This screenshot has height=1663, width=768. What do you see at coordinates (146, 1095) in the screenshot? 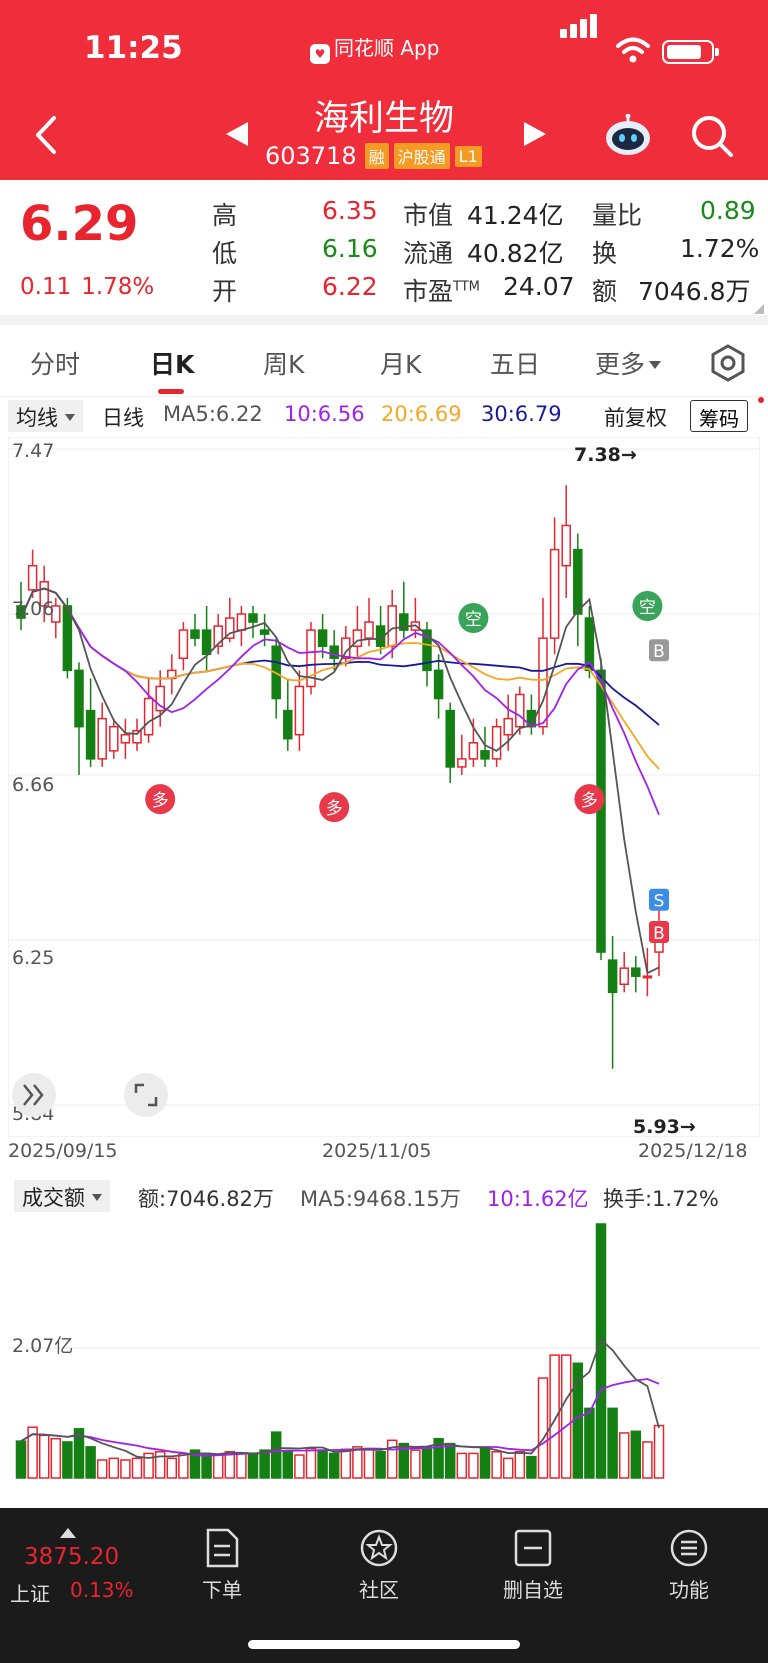
I see `fullscreen-button` at bounding box center [146, 1095].